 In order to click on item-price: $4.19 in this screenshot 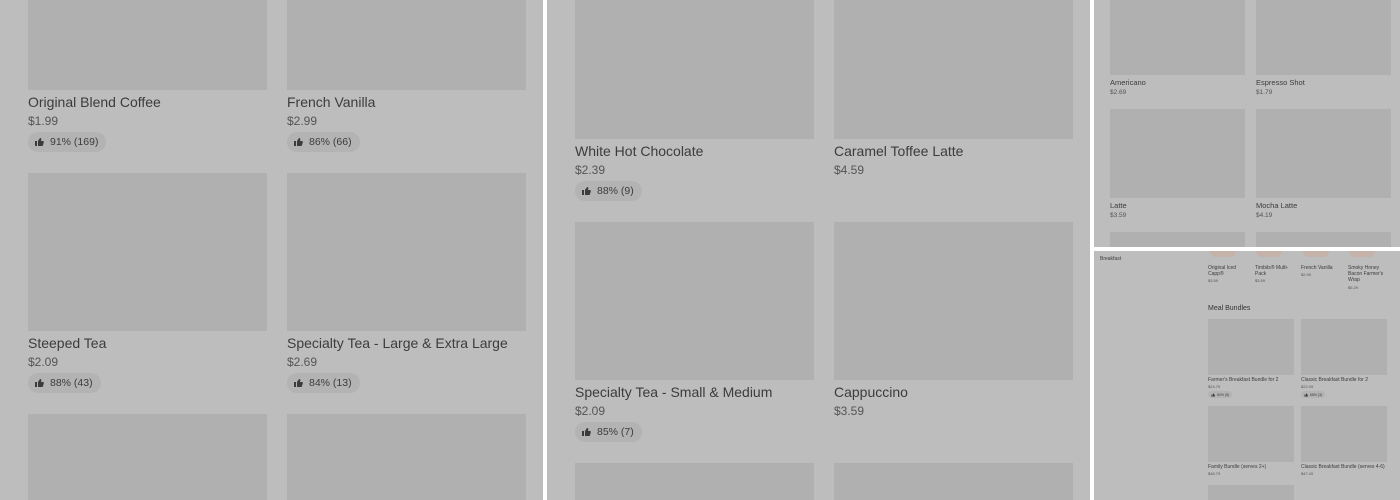, I will do `click(1264, 215)`.